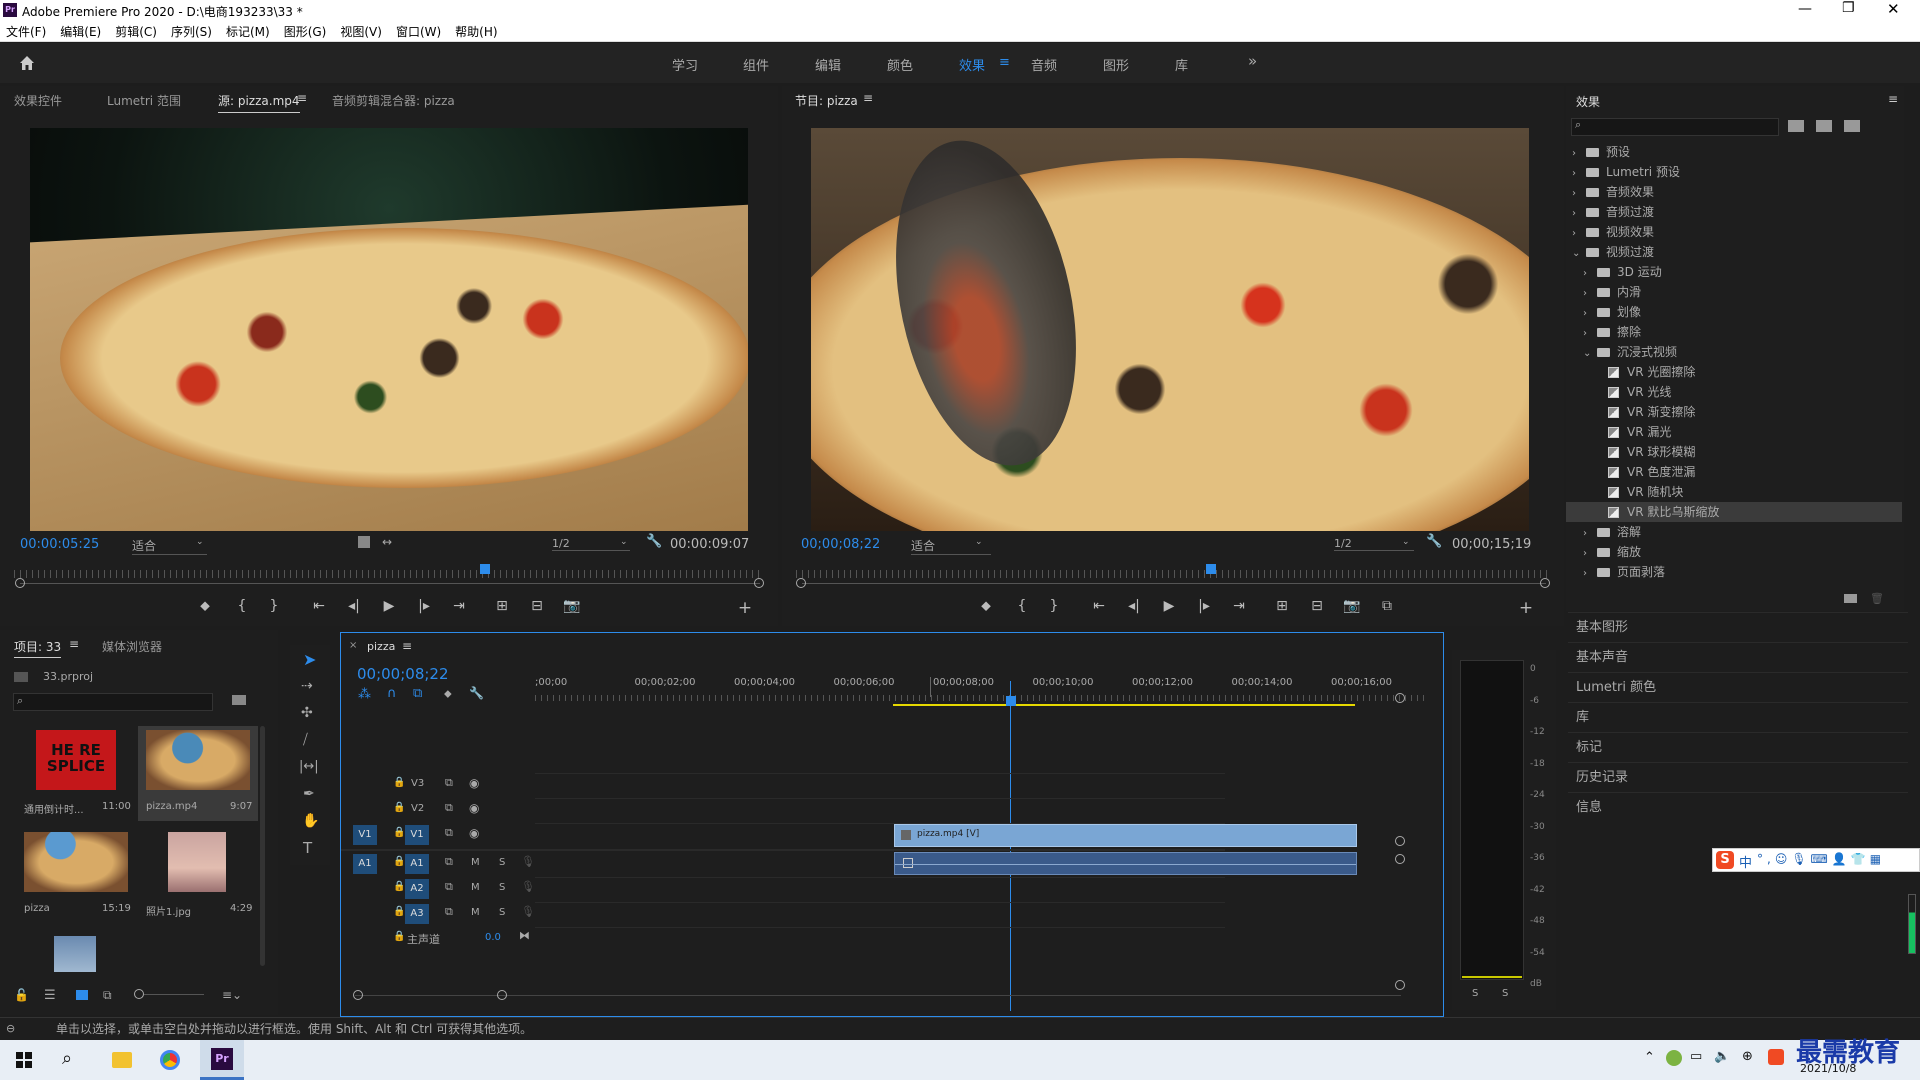 Image resolution: width=1920 pixels, height=1080 pixels. I want to click on wrench-icon: 🔧, so click(654, 541).